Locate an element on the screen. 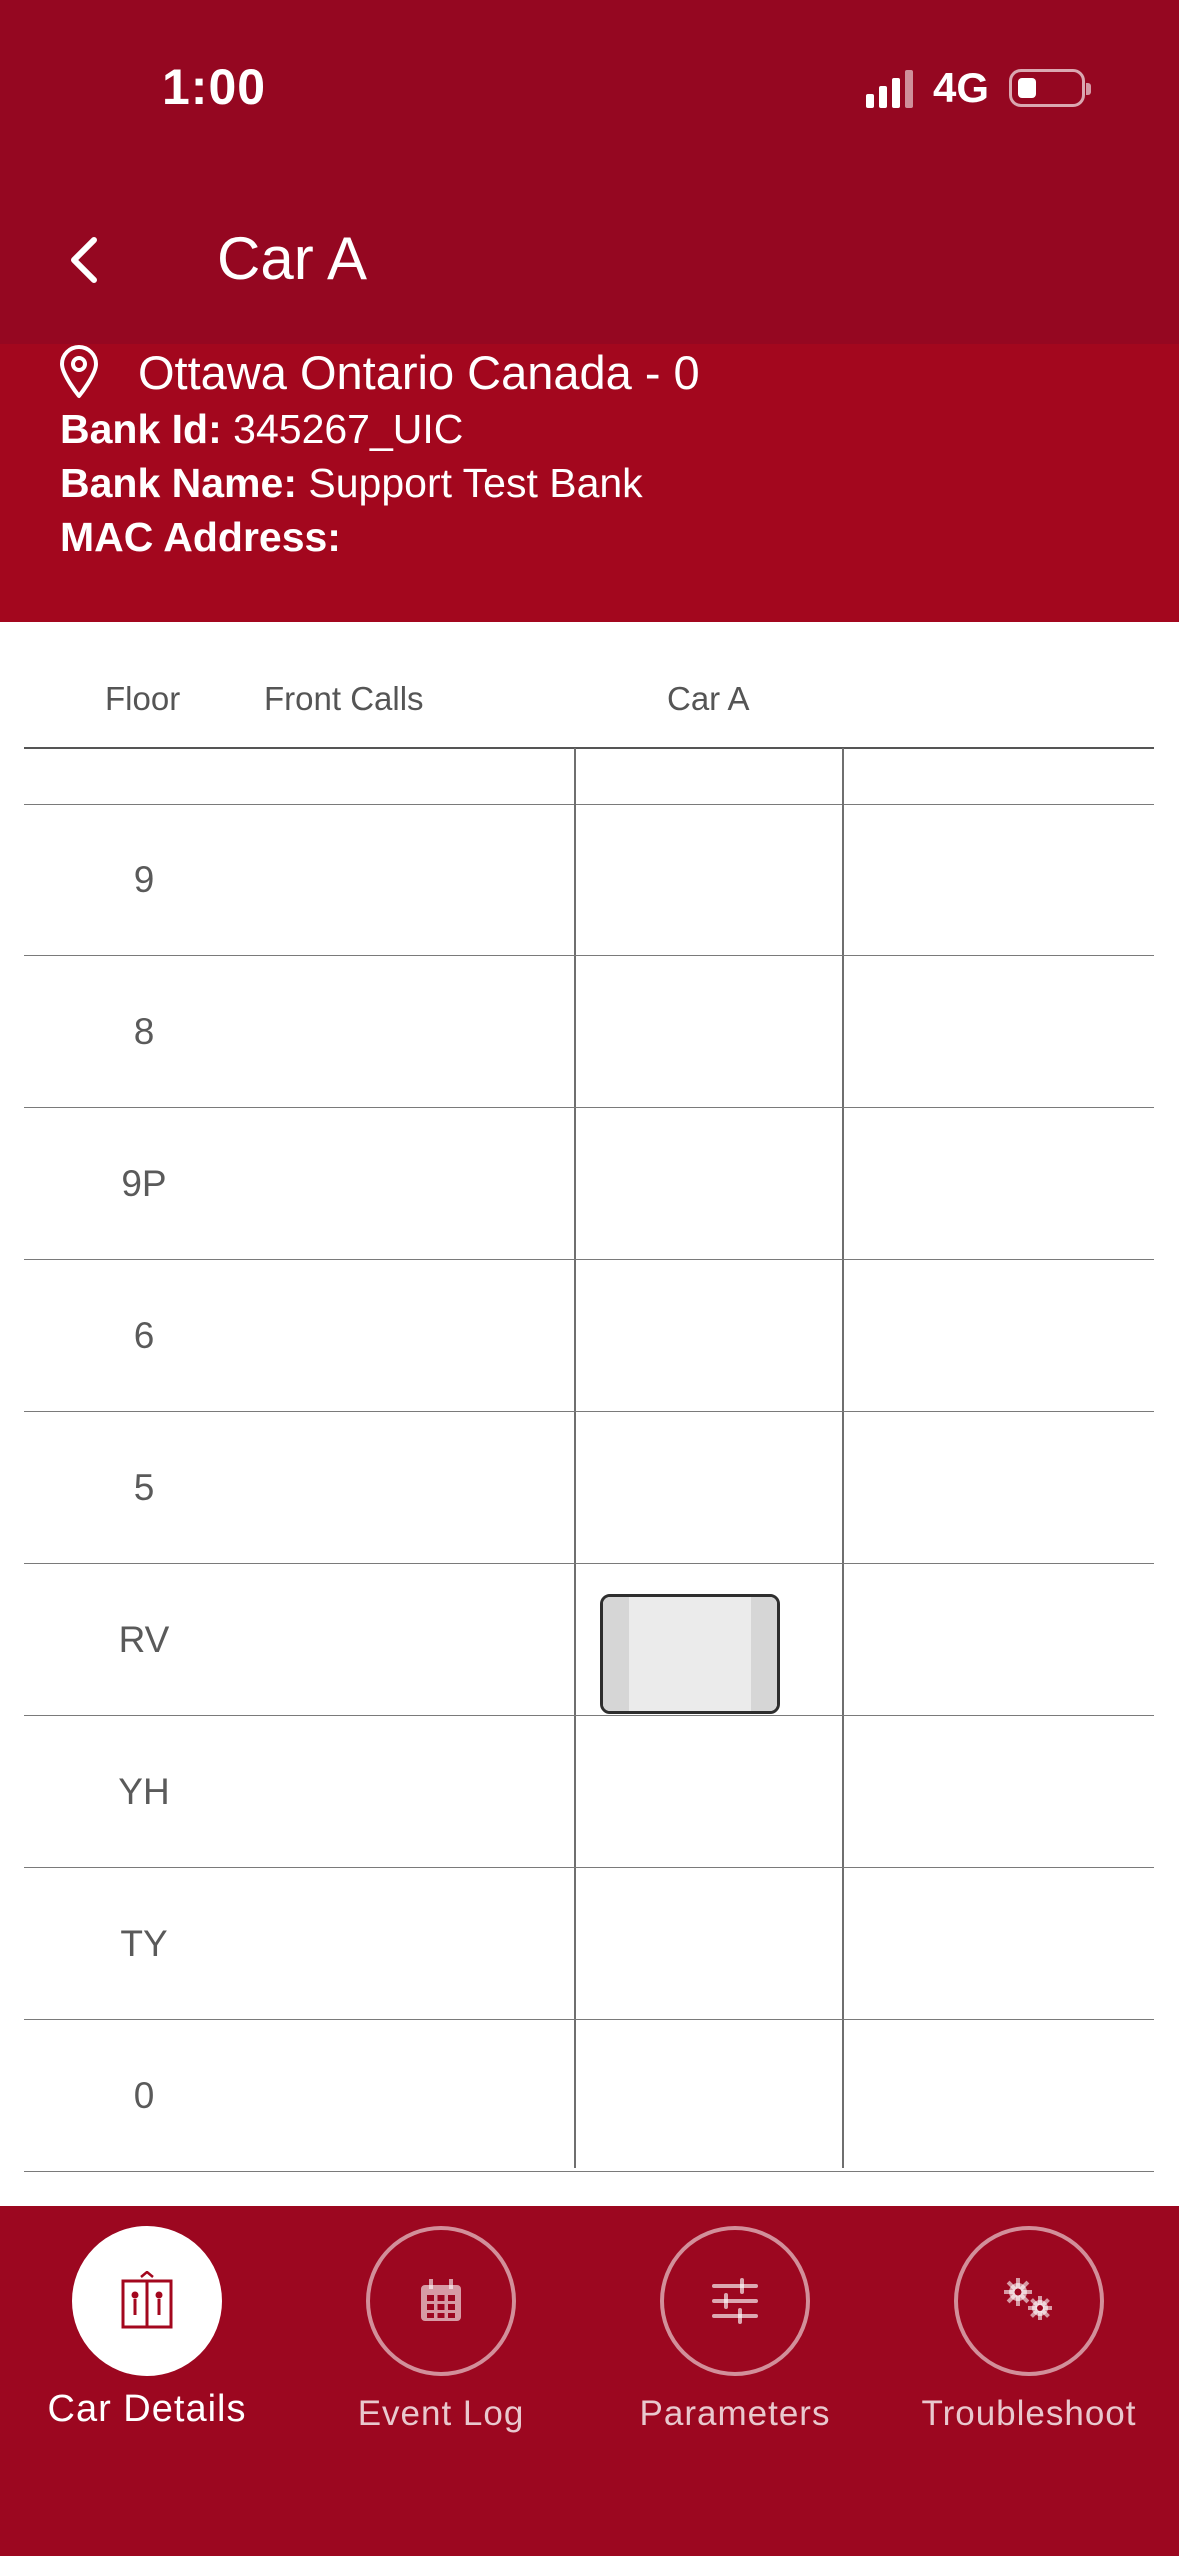 This screenshot has height=2556, width=1179. column-header-front-calls: Front Calls is located at coordinates (344, 698).